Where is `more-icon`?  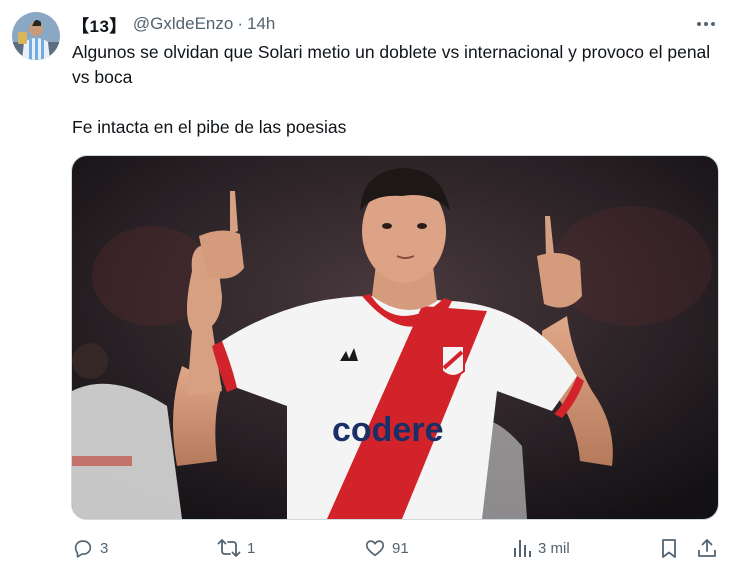 more-icon is located at coordinates (706, 24).